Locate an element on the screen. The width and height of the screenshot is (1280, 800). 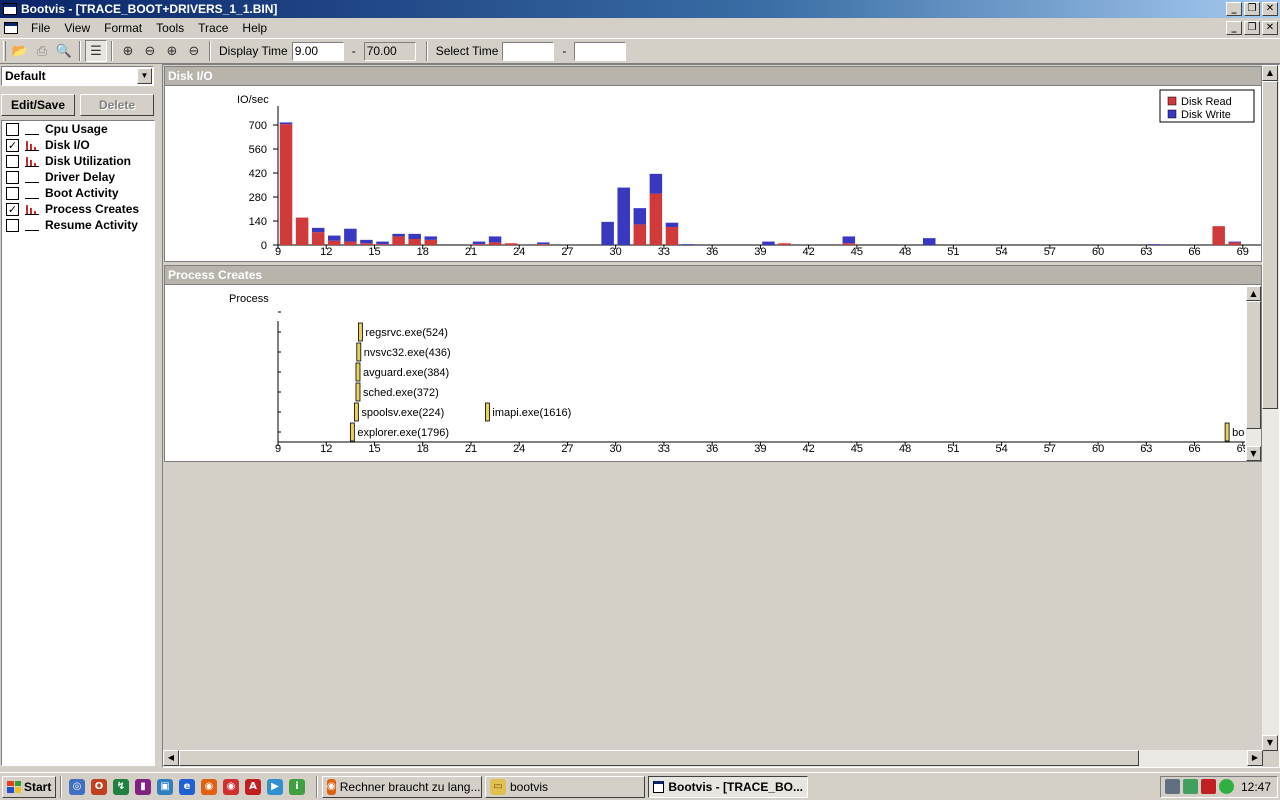
process-label: avguard.exe(384) is located at coordinates (406, 373).